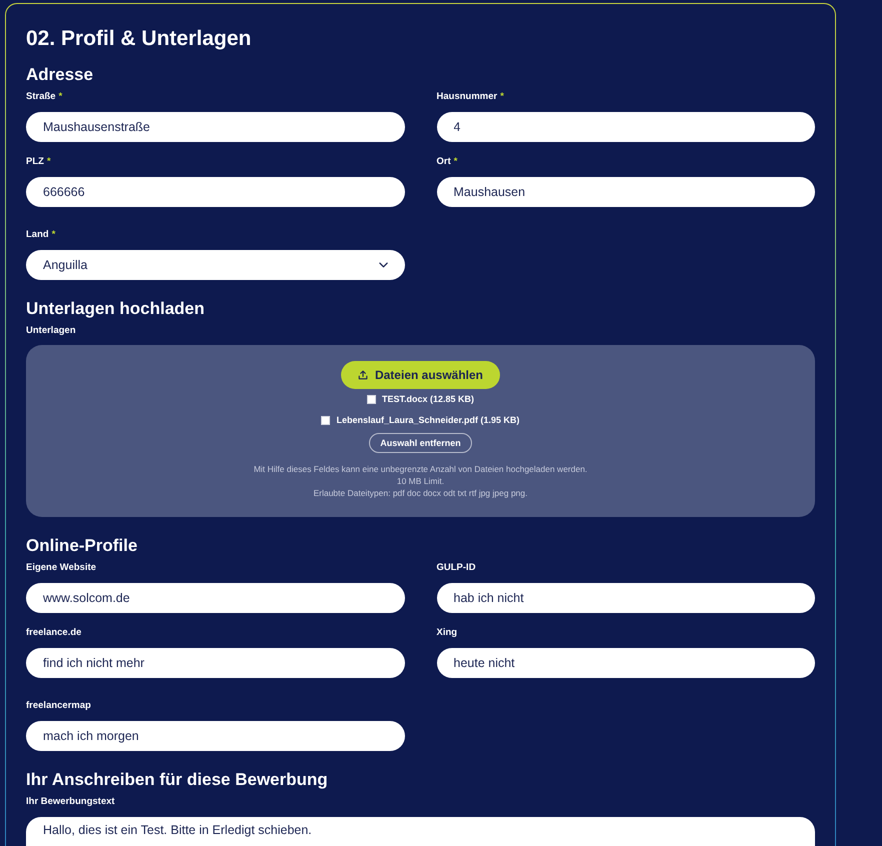 The image size is (882, 846). Describe the element at coordinates (363, 375) in the screenshot. I see `upload-icon` at that location.